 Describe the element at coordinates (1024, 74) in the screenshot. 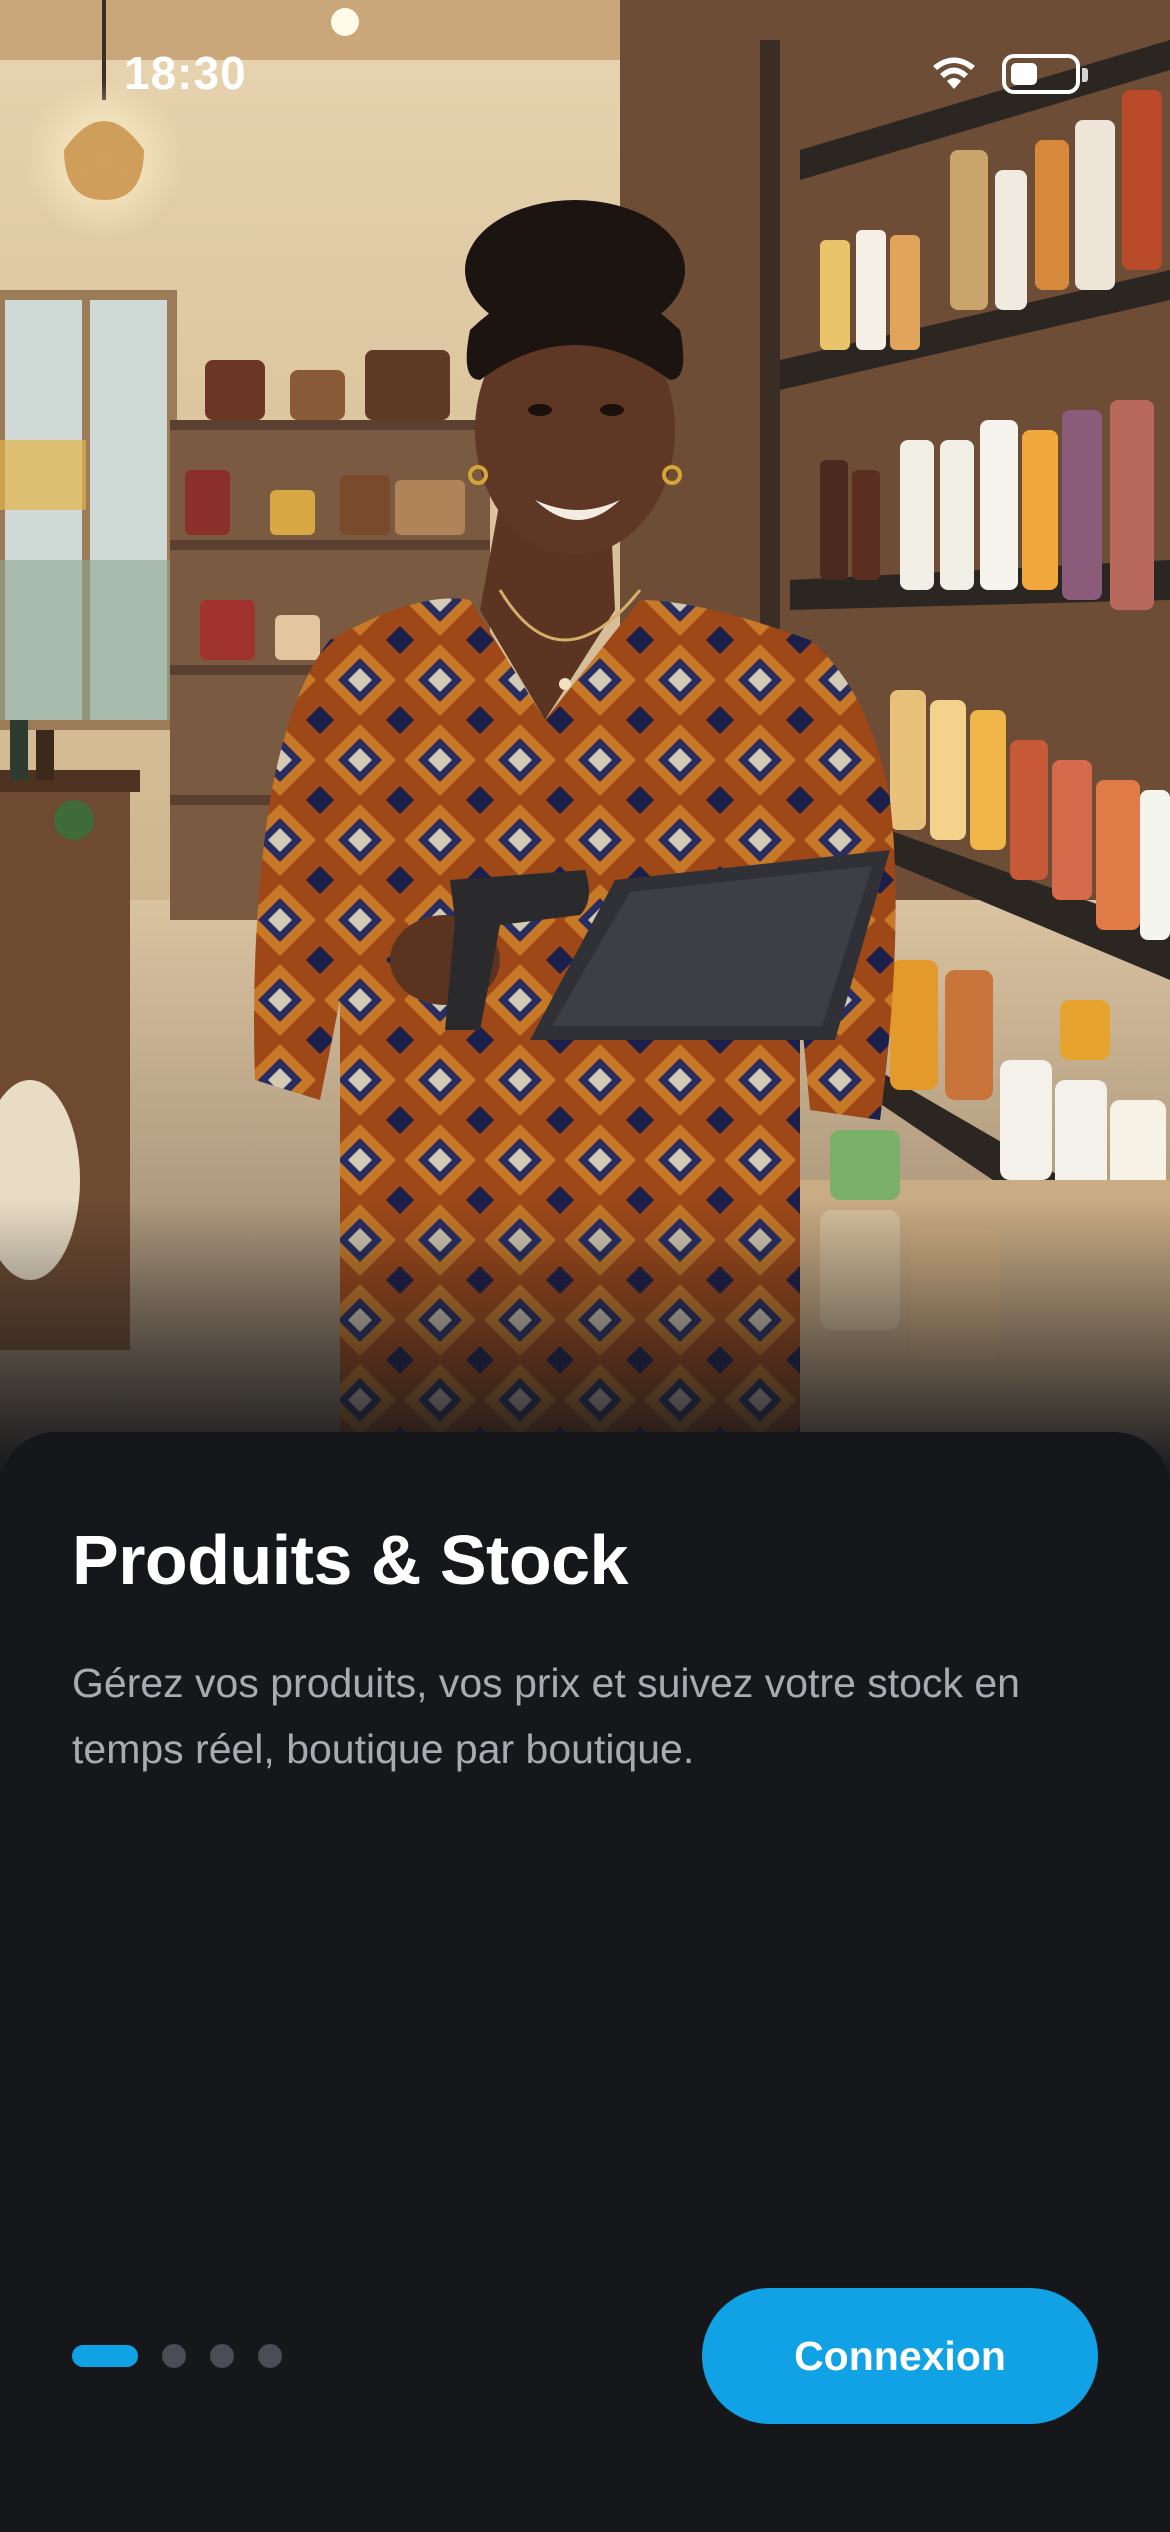

I see `battery-level` at that location.